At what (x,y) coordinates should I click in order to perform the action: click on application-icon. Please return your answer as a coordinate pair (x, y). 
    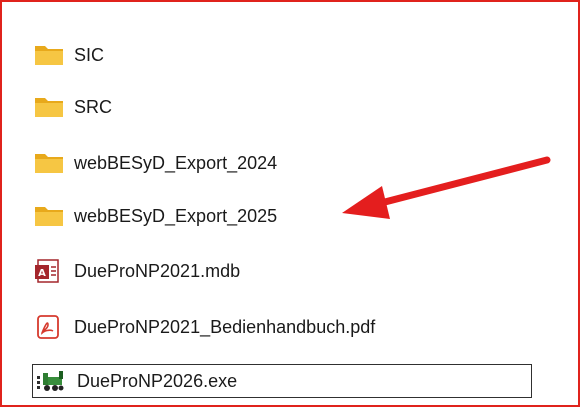
    Looking at the image, I should click on (52, 381).